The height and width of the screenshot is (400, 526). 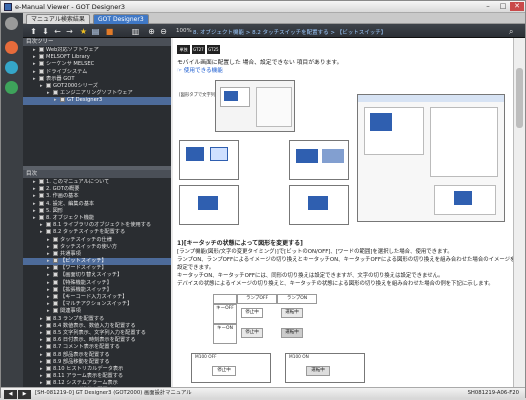 What do you see at coordinates (97, 50) in the screenshot?
I see `tree-item: ▸ Web対応ソフトウェア` at bounding box center [97, 50].